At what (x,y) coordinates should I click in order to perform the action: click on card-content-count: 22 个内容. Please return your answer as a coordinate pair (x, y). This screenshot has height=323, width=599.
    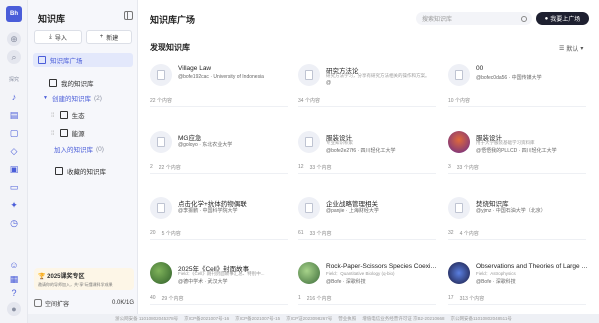
    Looking at the image, I should click on (161, 101).